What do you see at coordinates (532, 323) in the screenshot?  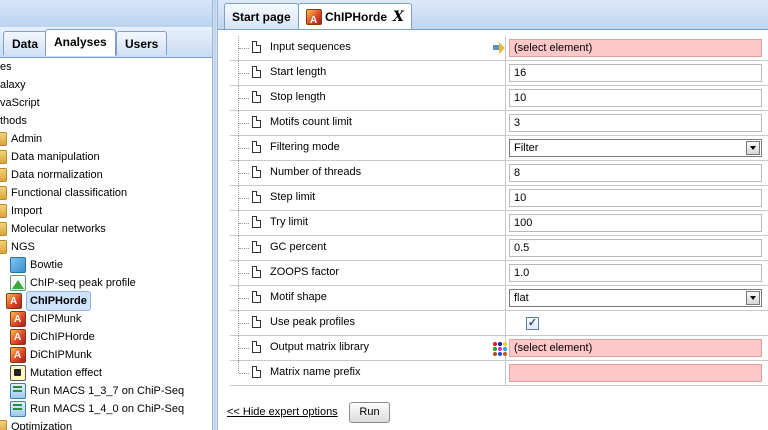 I see `use-peak-profiles-checkbox: ✓` at bounding box center [532, 323].